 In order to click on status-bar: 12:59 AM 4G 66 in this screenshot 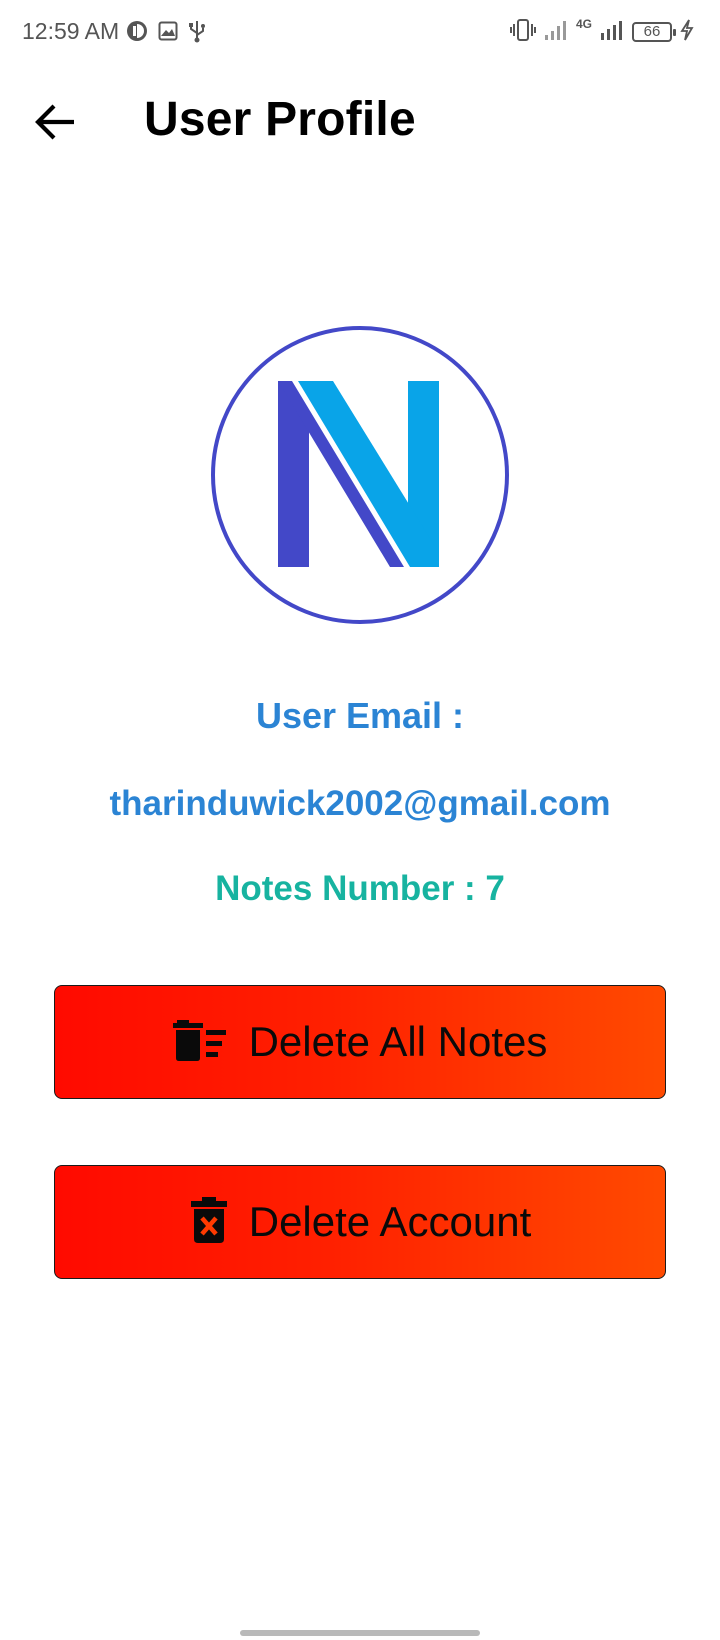, I will do `click(360, 33)`.